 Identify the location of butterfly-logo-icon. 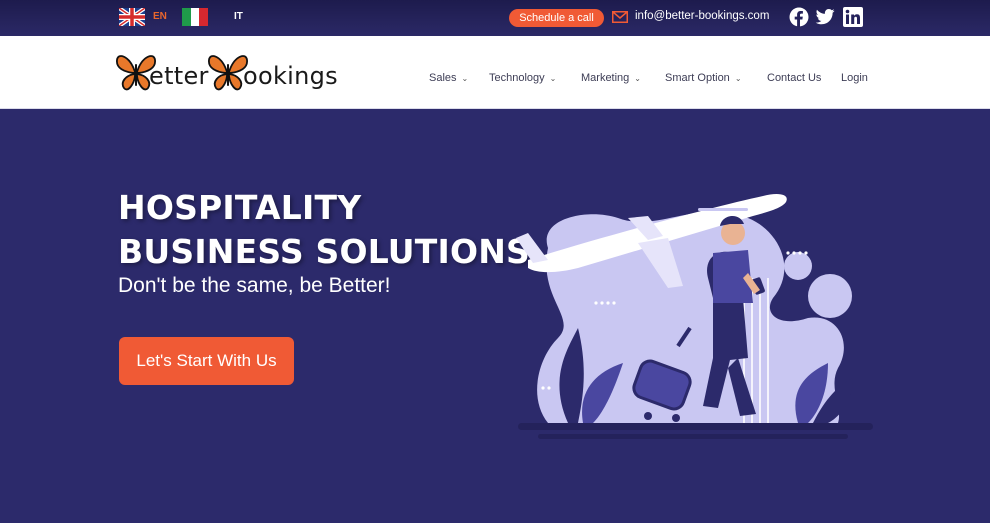
(228, 73).